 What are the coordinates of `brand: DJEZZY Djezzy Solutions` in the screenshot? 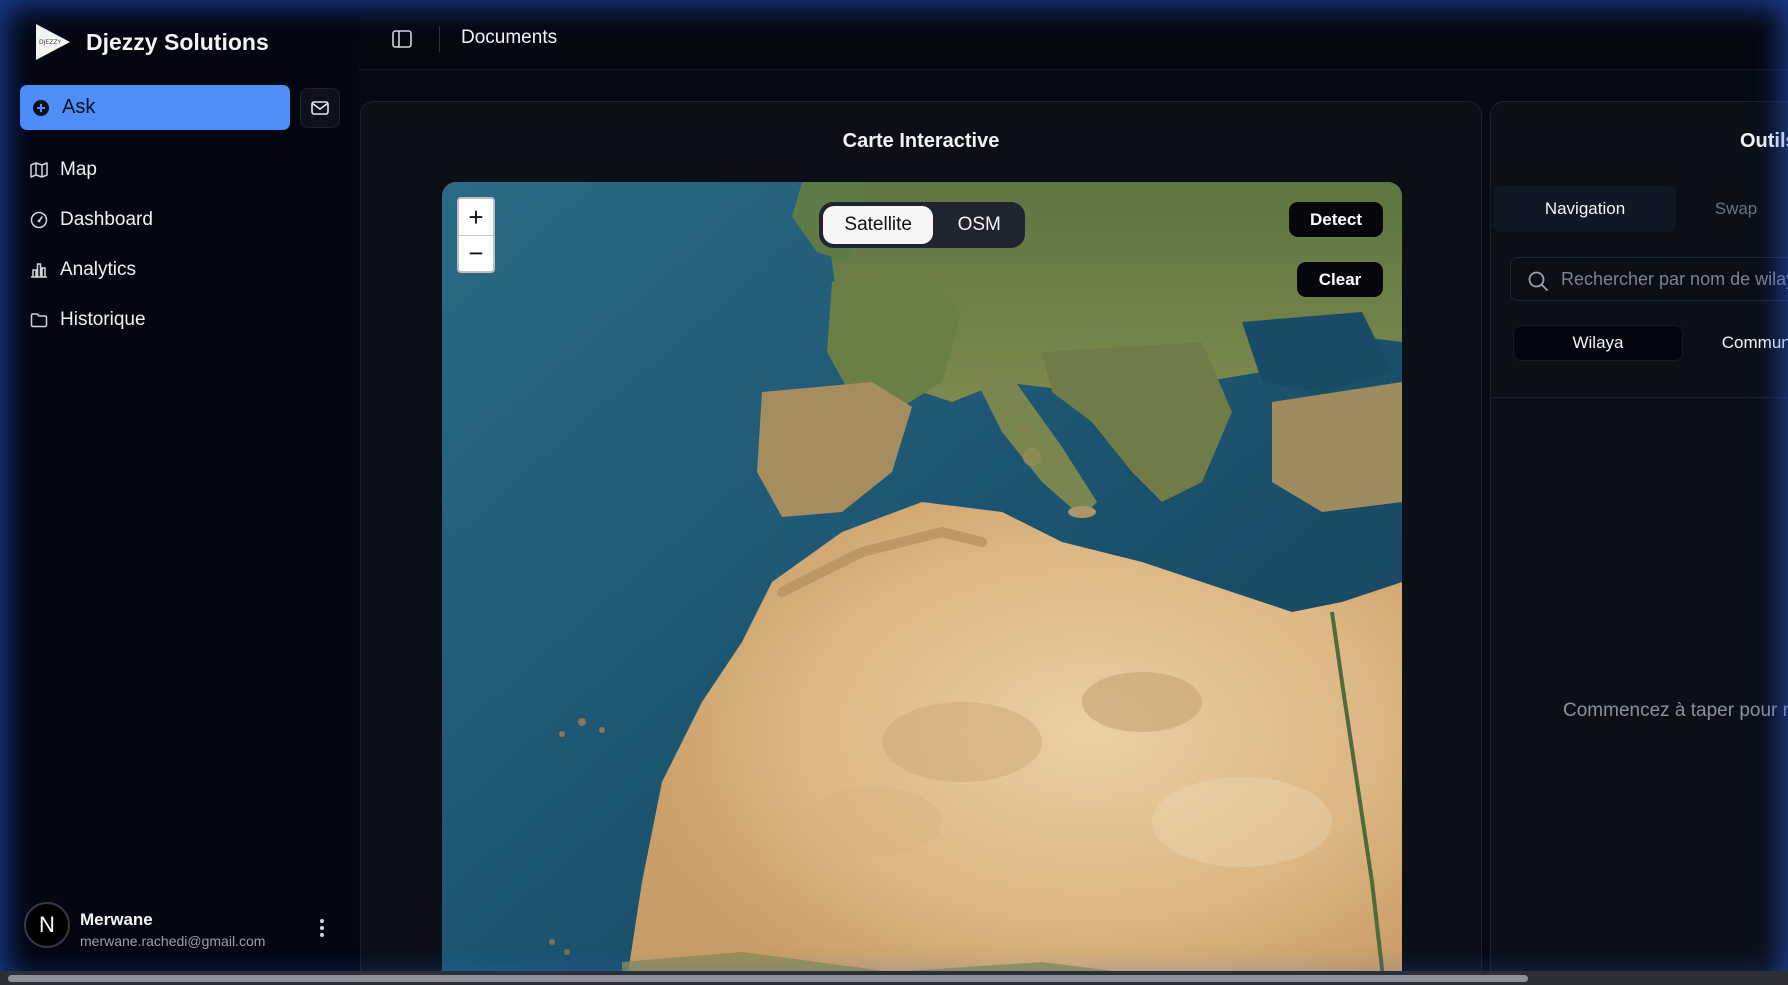 It's located at (150, 42).